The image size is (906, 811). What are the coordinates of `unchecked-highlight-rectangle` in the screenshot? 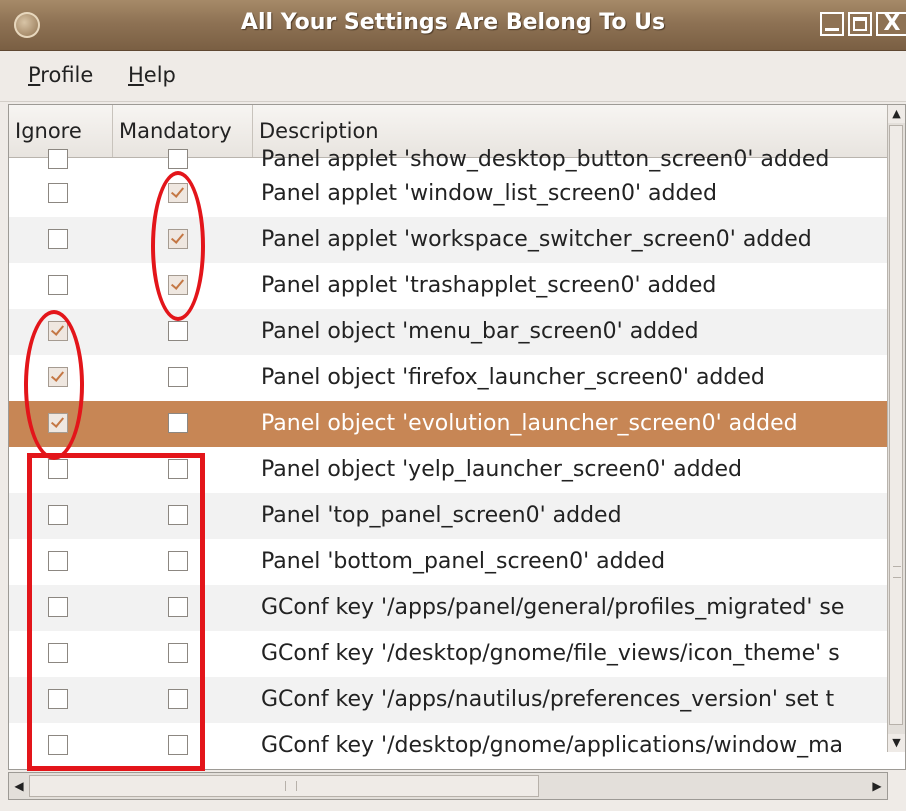 It's located at (116, 612).